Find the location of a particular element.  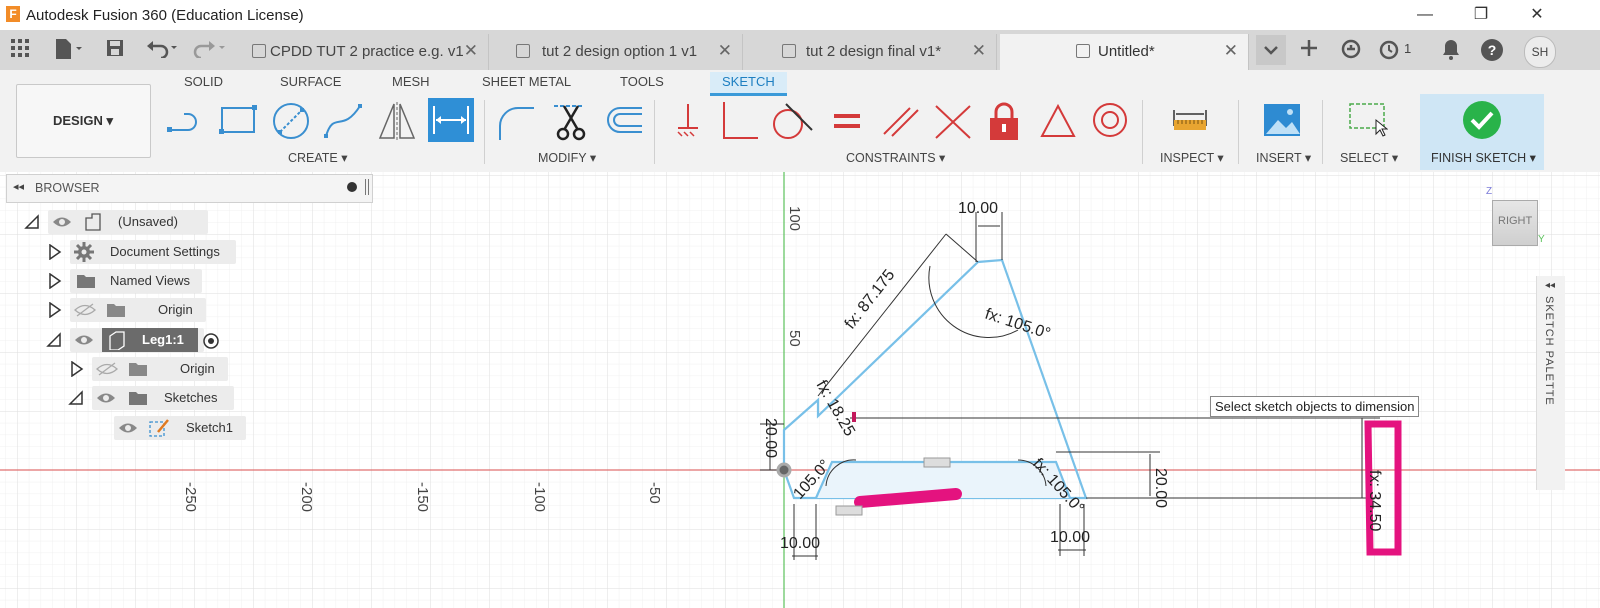

fix-lock-icon is located at coordinates (1006, 121).